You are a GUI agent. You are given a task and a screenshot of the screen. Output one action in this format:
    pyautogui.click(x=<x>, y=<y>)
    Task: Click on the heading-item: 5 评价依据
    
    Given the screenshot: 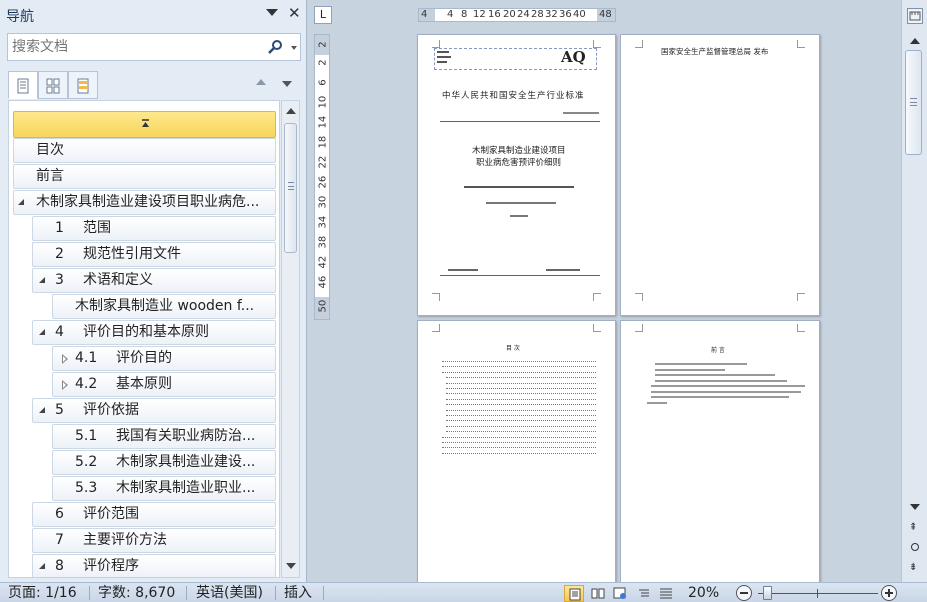 What is the action you would take?
    pyautogui.click(x=154, y=410)
    